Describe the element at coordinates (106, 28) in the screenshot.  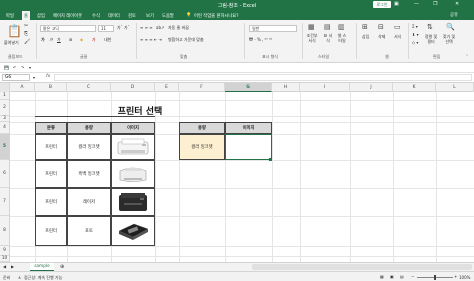
I see `font-size-select: 11` at that location.